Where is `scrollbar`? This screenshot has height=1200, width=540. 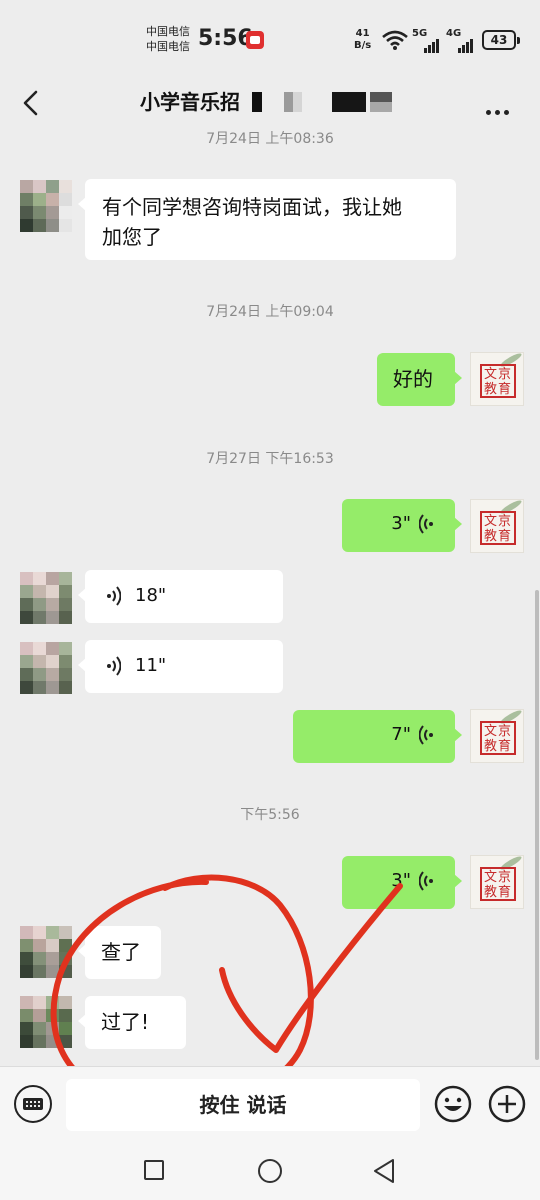 scrollbar is located at coordinates (537, 825).